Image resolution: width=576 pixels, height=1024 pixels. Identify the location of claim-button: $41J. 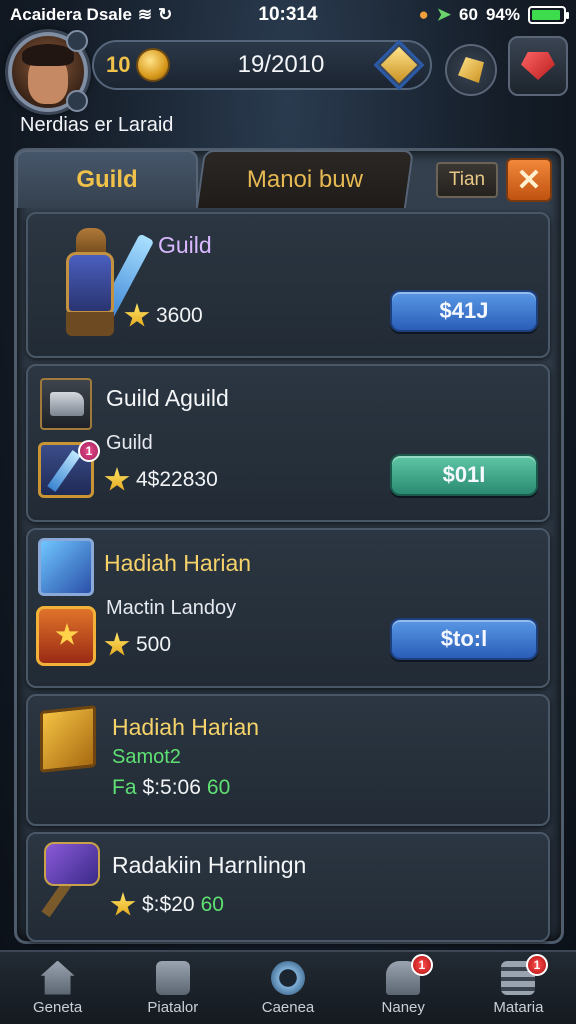
(464, 311).